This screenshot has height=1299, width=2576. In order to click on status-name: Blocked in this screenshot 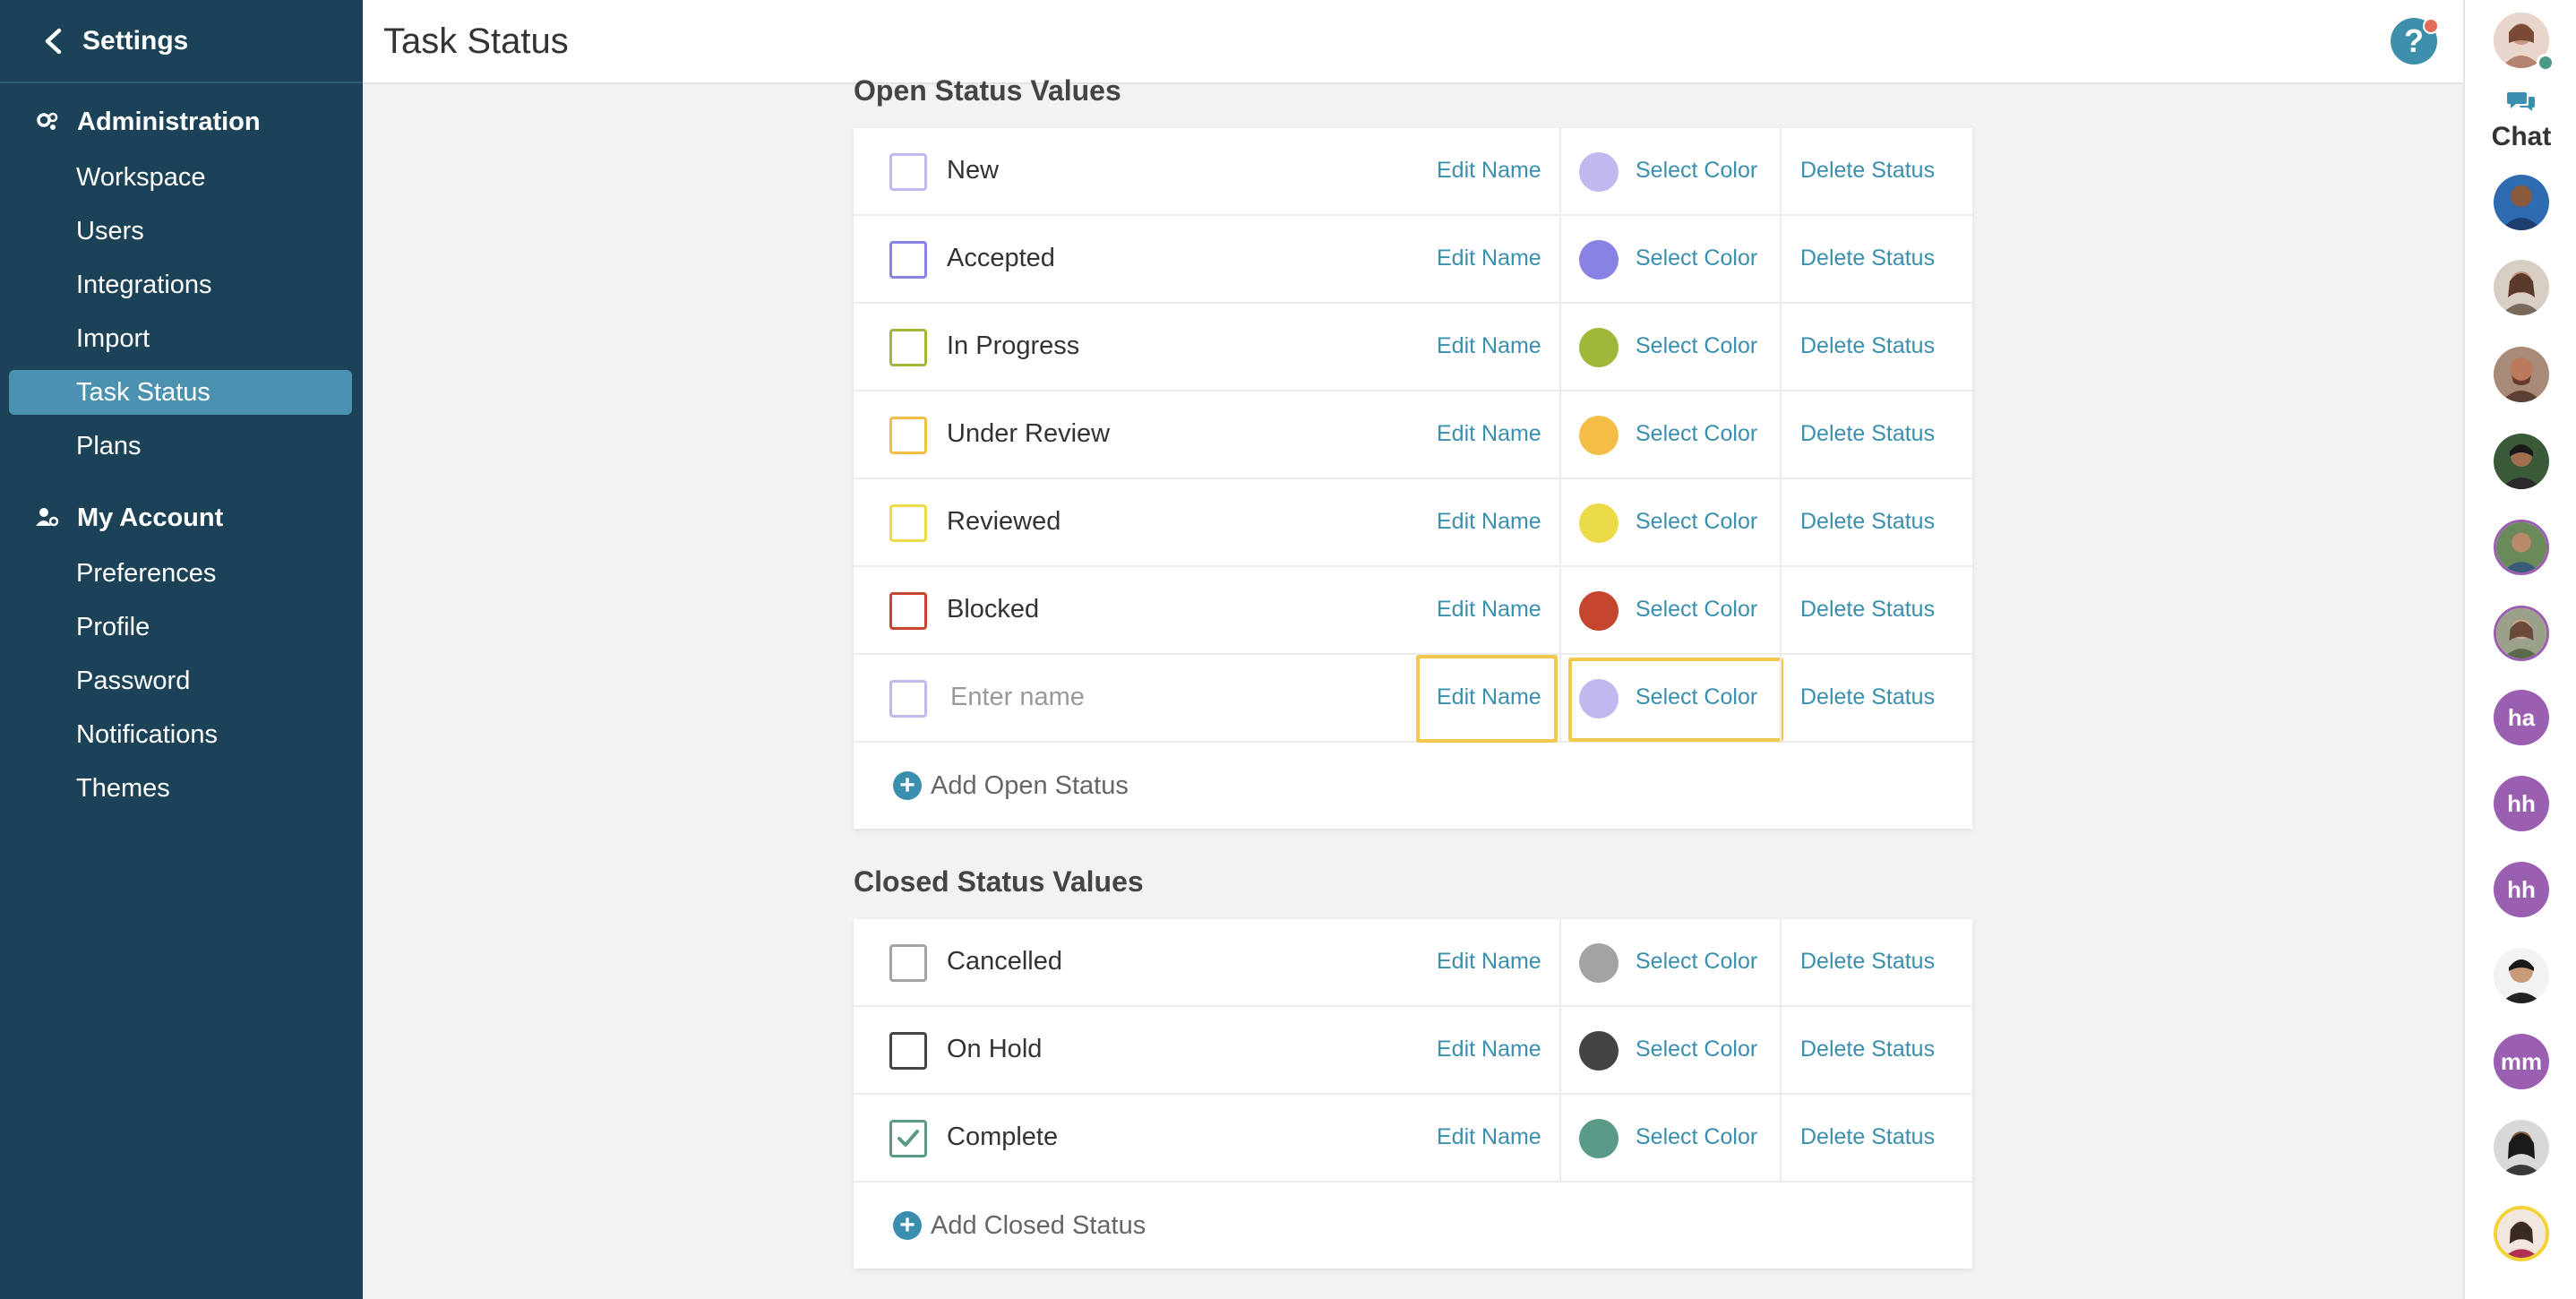, I will do `click(993, 609)`.